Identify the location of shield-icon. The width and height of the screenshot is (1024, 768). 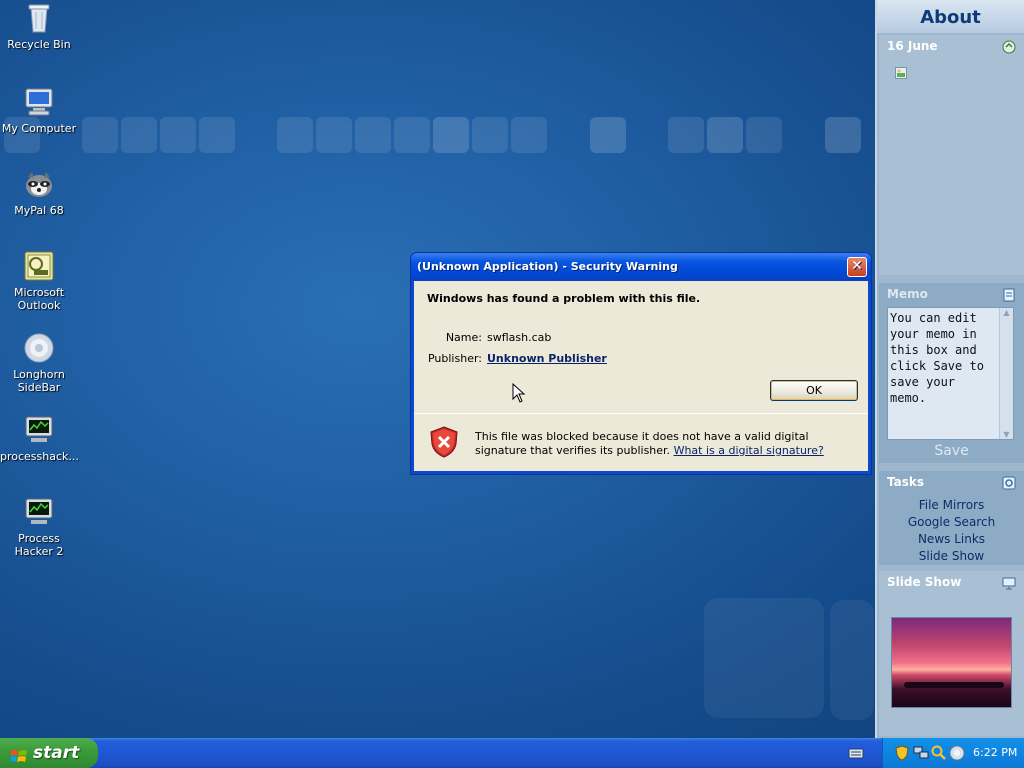
(444, 442).